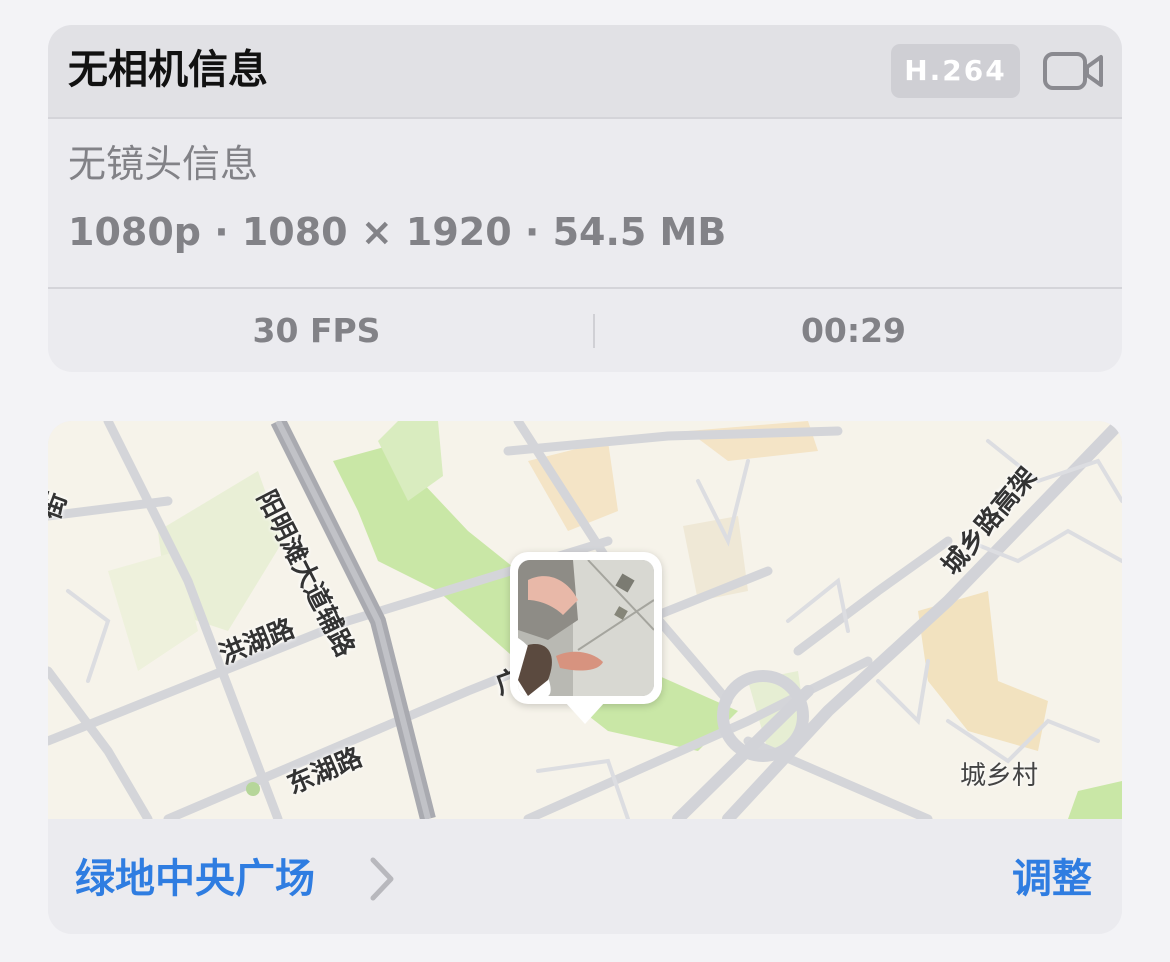  What do you see at coordinates (1073, 71) in the screenshot?
I see `video-camera-icon` at bounding box center [1073, 71].